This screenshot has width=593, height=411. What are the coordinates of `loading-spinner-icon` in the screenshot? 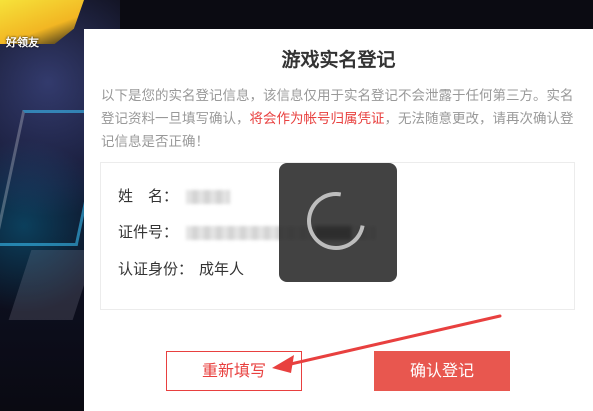 It's located at (336, 221).